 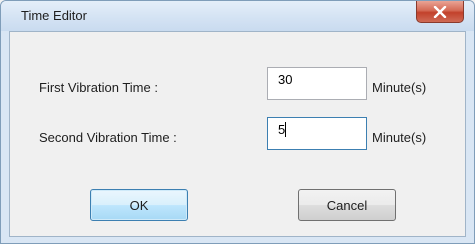 What do you see at coordinates (399, 137) in the screenshot?
I see `second-vibration-time-unit: Minute(s)` at bounding box center [399, 137].